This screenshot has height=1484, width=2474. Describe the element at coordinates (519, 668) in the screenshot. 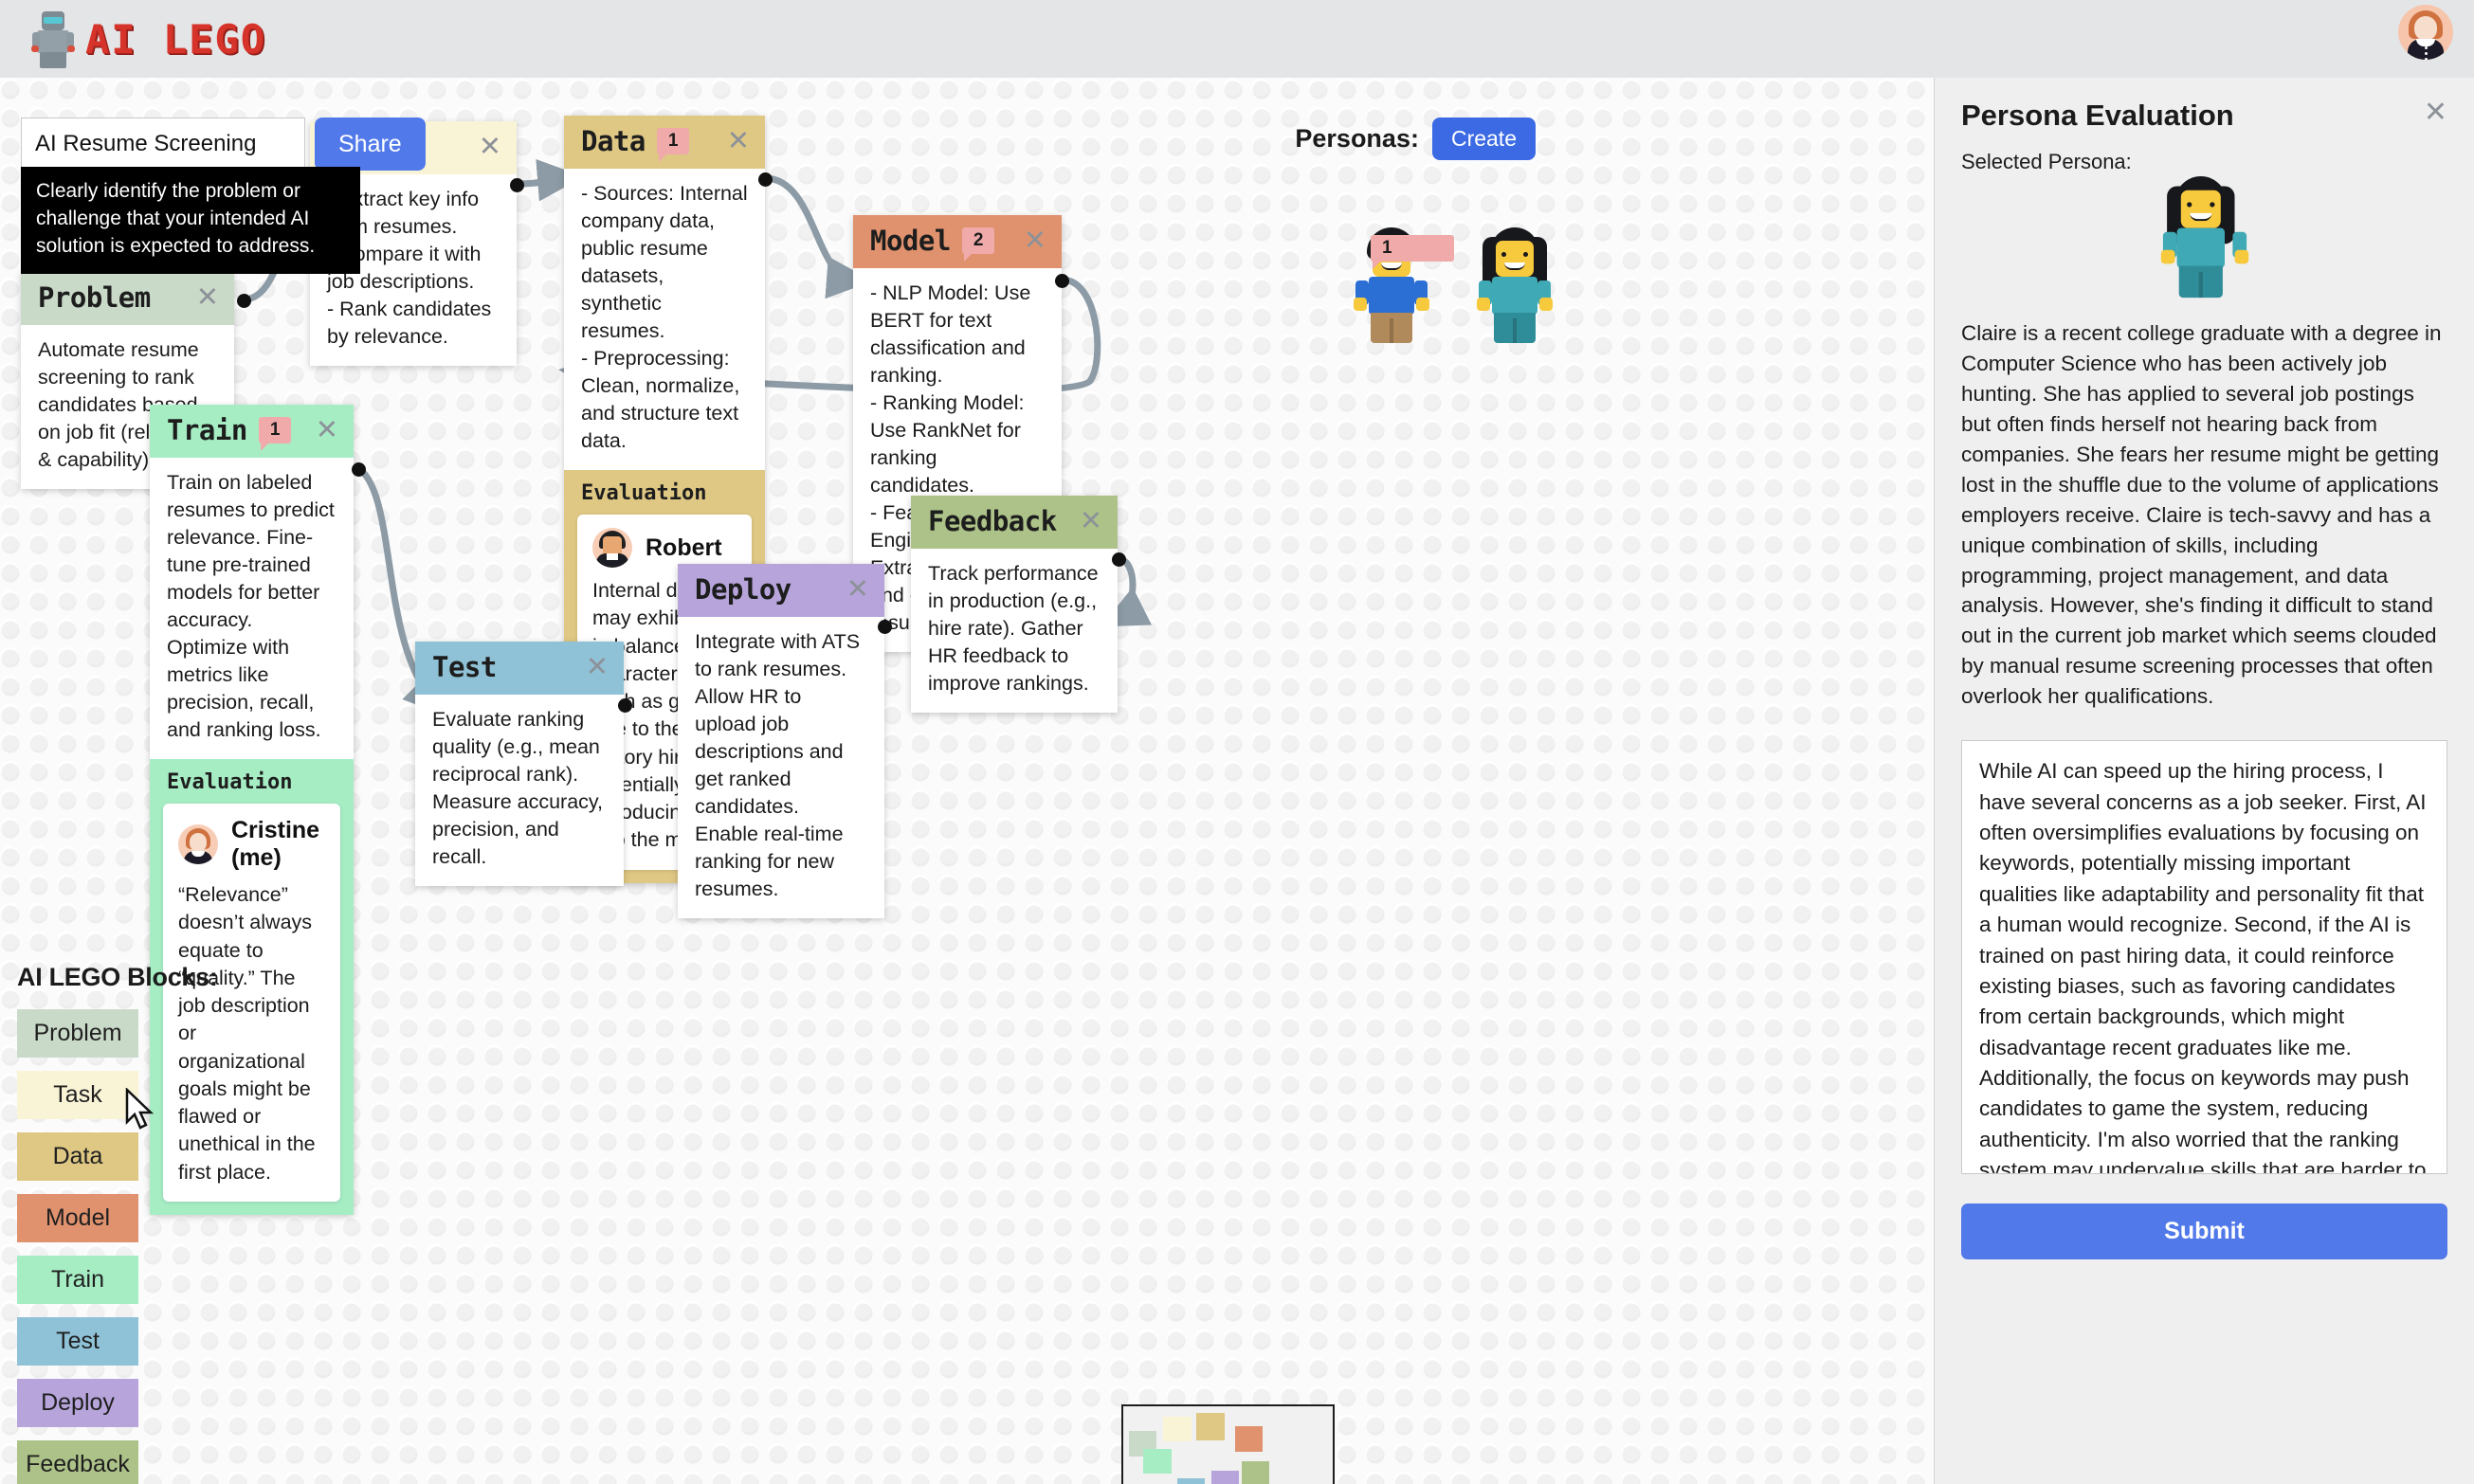

I see `block-header-test: Test ✕` at that location.